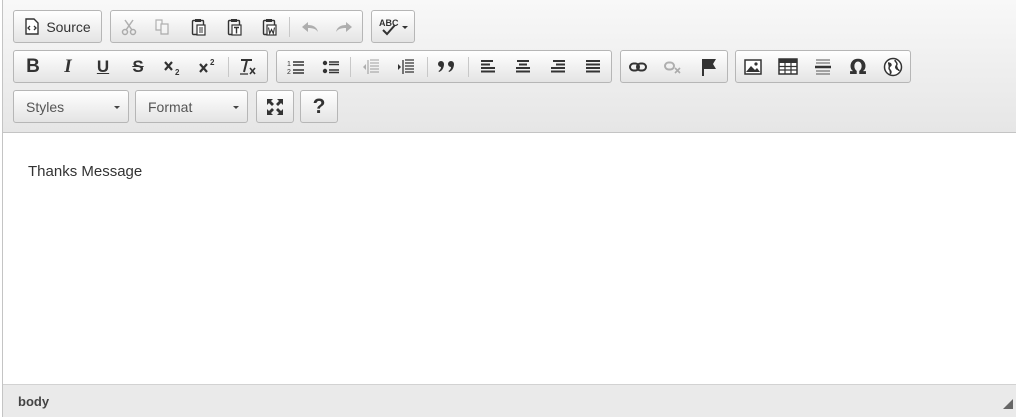 Image resolution: width=1016 pixels, height=417 pixels. I want to click on spellcheck-button: ABC, so click(393, 26).